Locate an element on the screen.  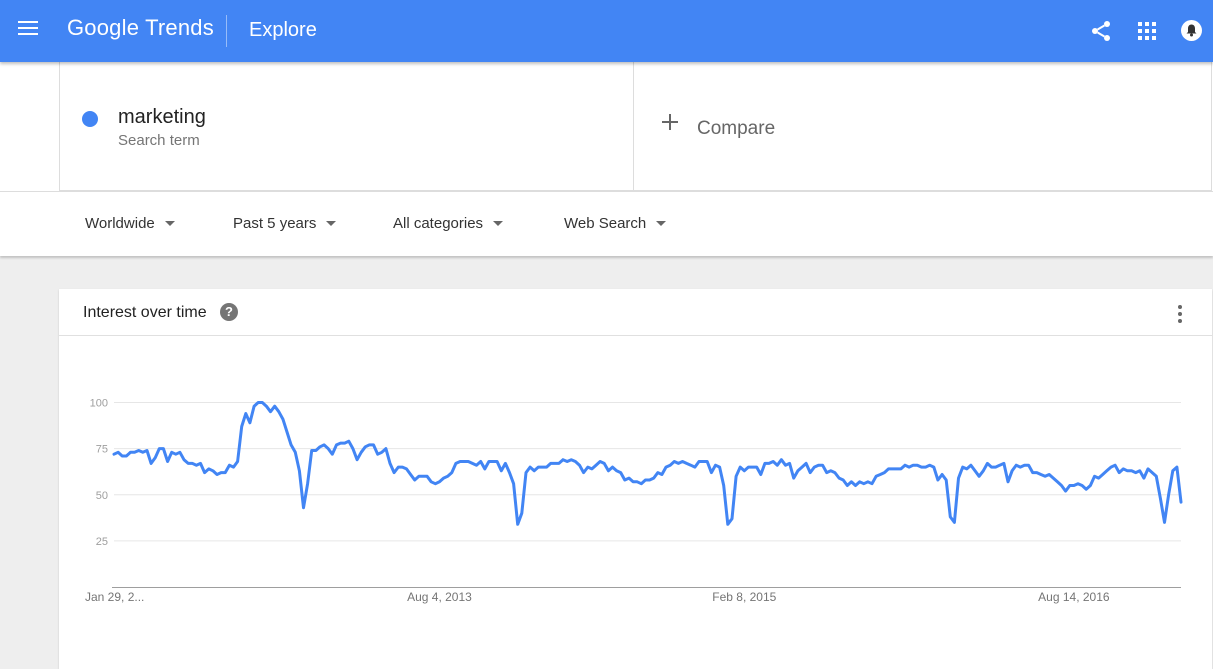
help-icon: ? is located at coordinates (229, 312).